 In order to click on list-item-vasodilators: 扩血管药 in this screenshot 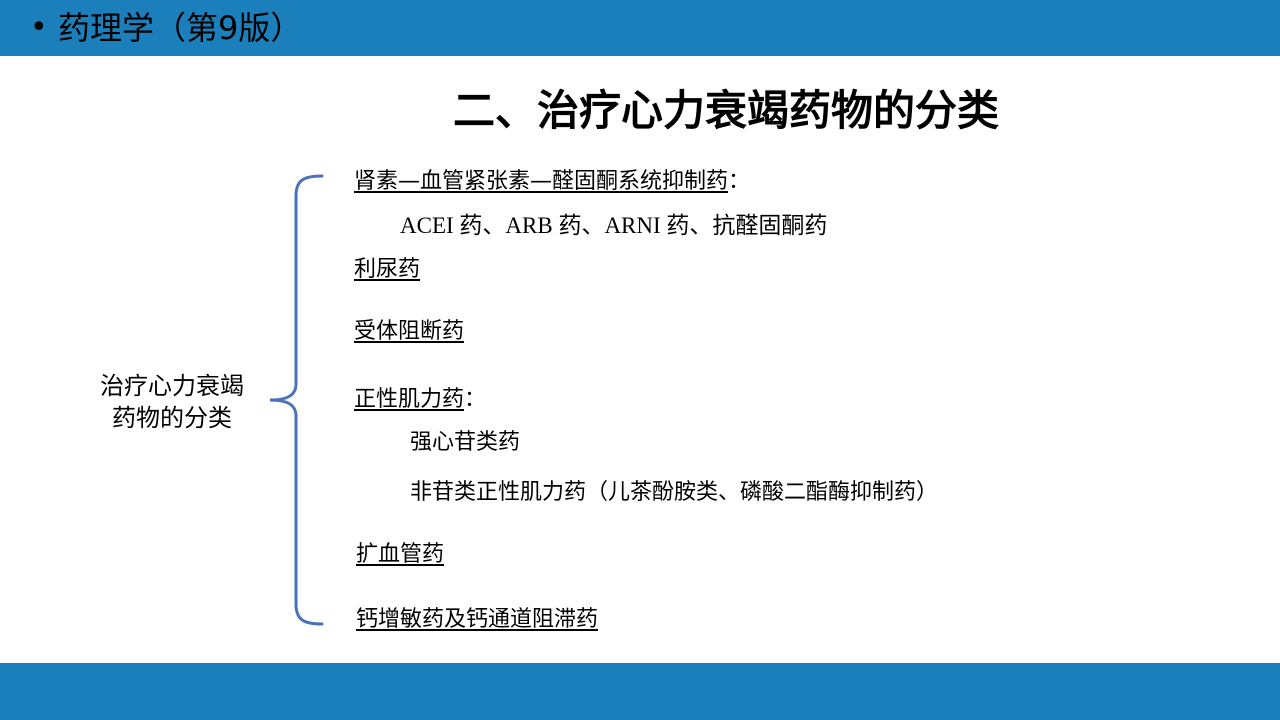, I will do `click(400, 555)`.